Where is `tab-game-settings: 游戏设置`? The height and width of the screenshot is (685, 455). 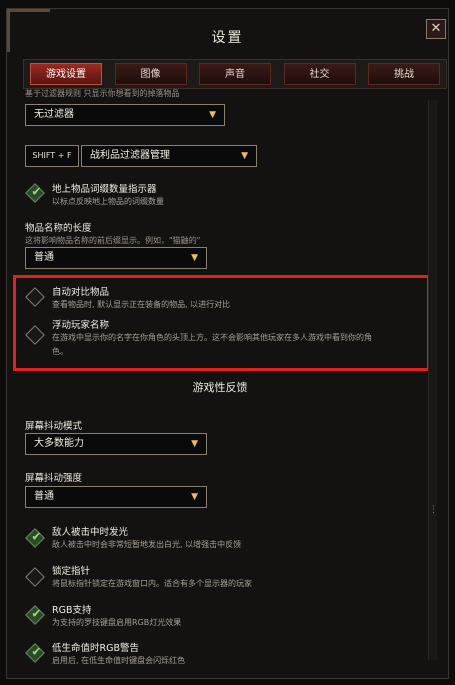 tab-game-settings: 游戏设置 is located at coordinates (66, 74).